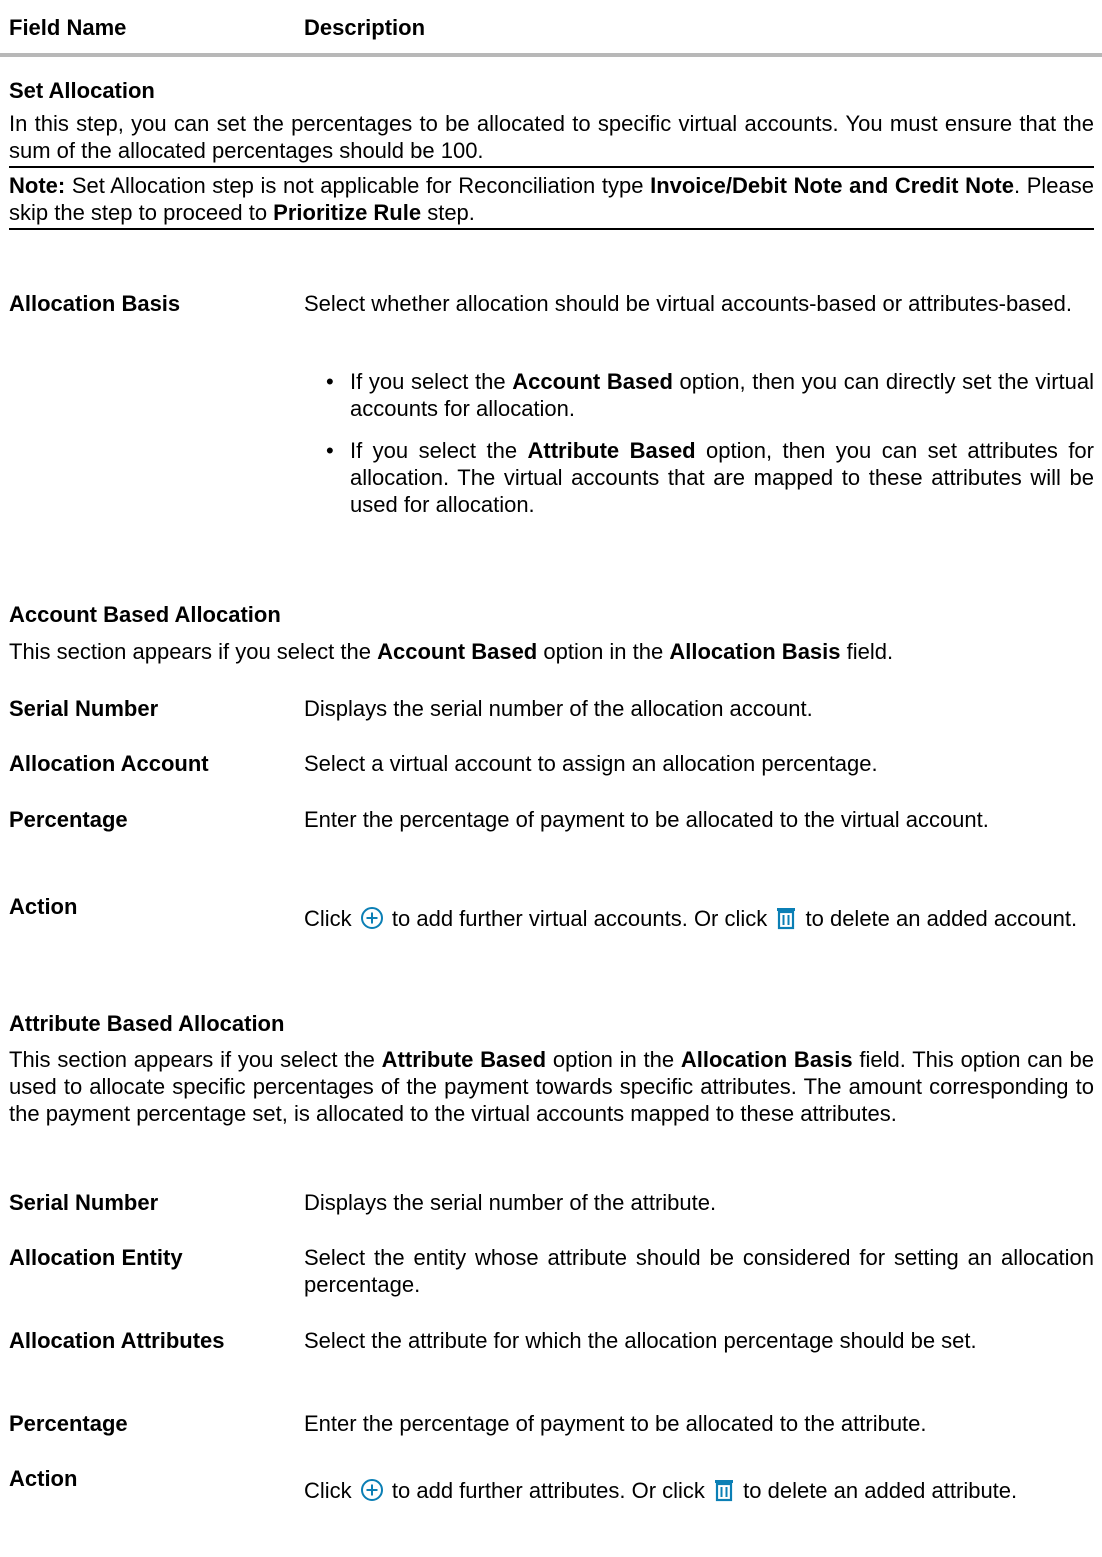 The width and height of the screenshot is (1102, 1557). I want to click on field-label-allocation-entity: Allocation Entity, so click(96, 1257).